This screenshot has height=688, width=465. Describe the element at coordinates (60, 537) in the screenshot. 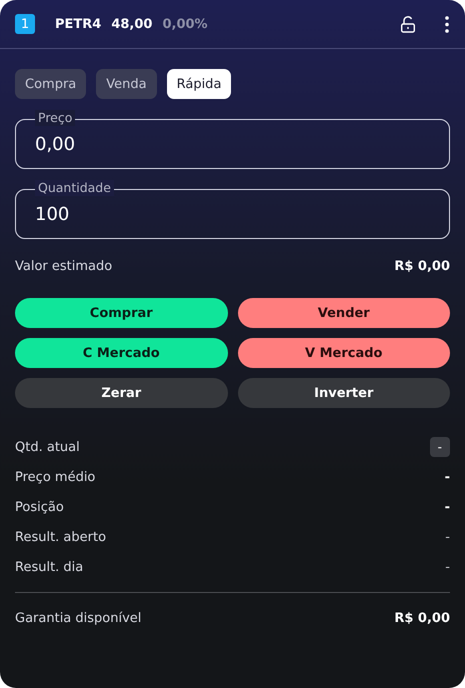

I see `stat-label: Result. aberto` at that location.